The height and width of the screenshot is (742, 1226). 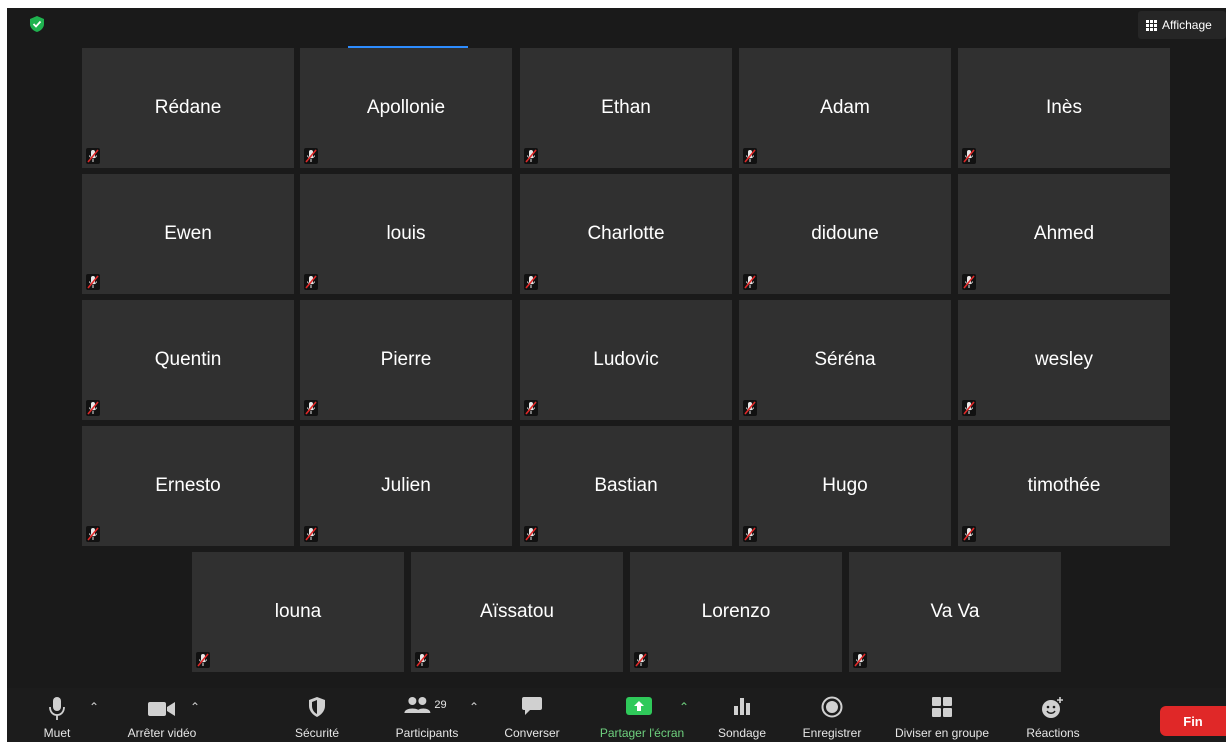 I want to click on participant-name: Hugo, so click(x=845, y=485).